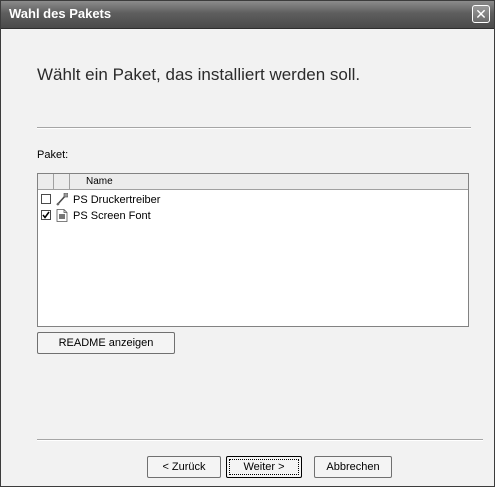  I want to click on package-label: Paket:, so click(53, 155).